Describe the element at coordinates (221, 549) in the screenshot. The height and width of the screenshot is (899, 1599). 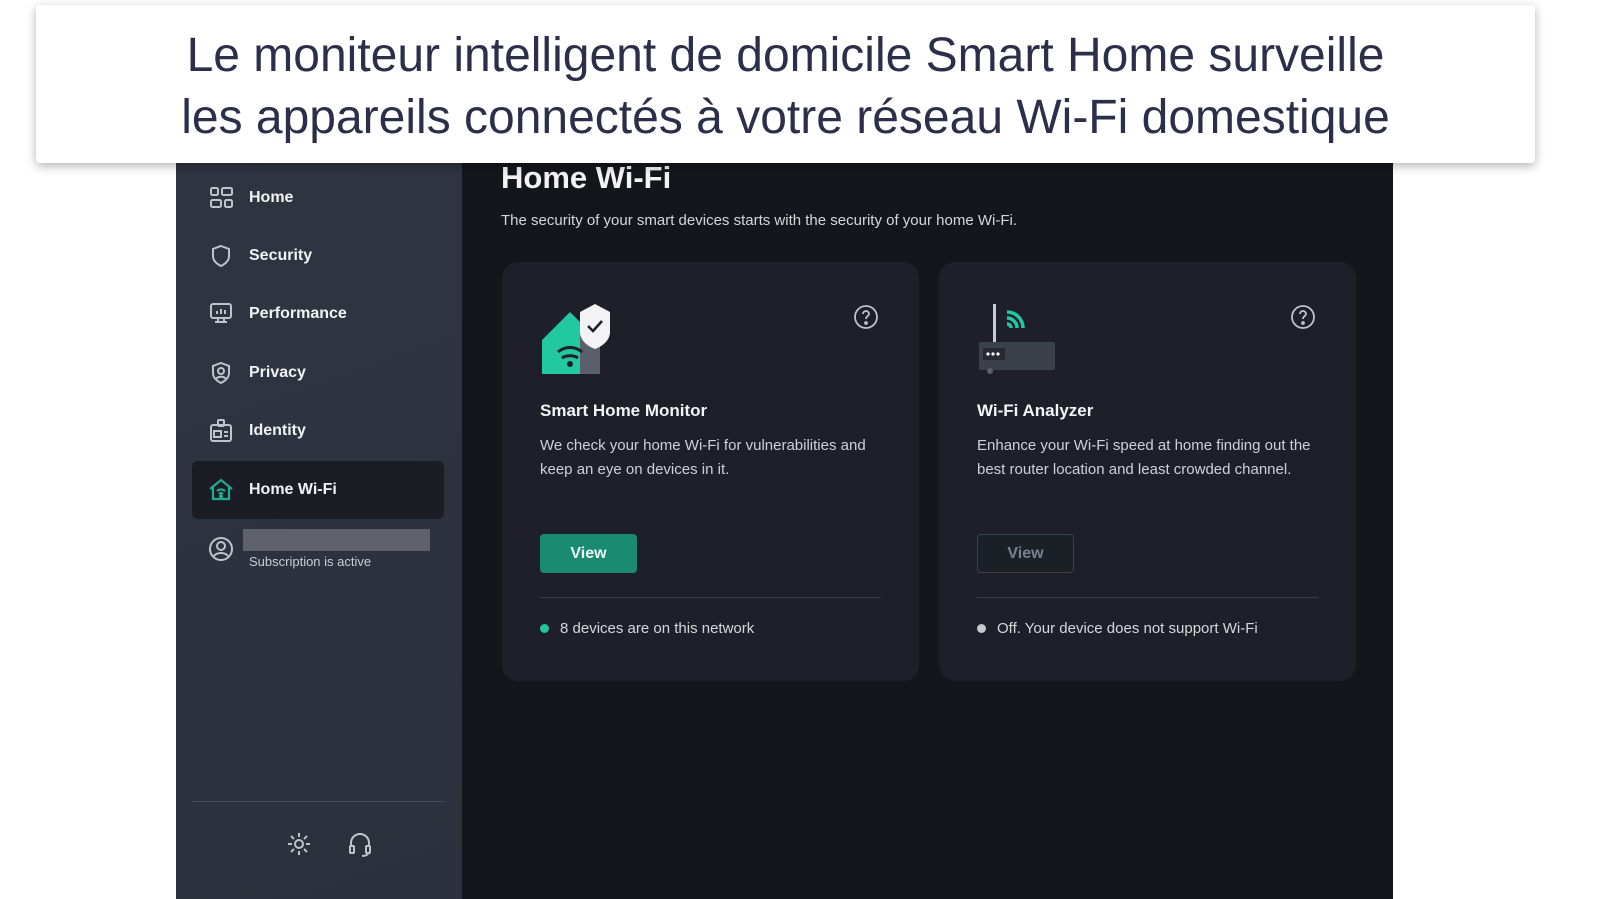
I see `user-icon` at that location.